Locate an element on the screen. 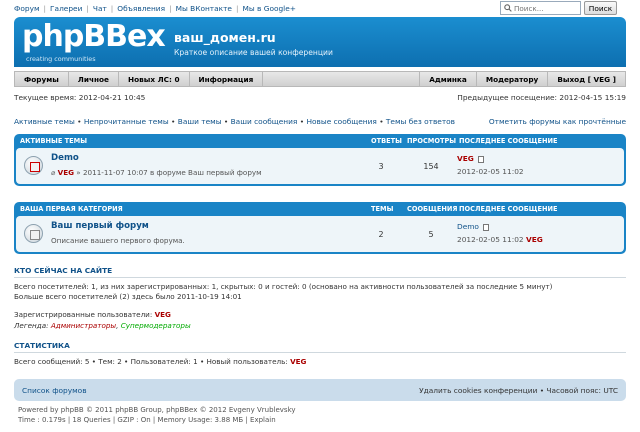 The height and width of the screenshot is (432, 640). top-link-google-plus: Мы в Google+ is located at coordinates (269, 8).